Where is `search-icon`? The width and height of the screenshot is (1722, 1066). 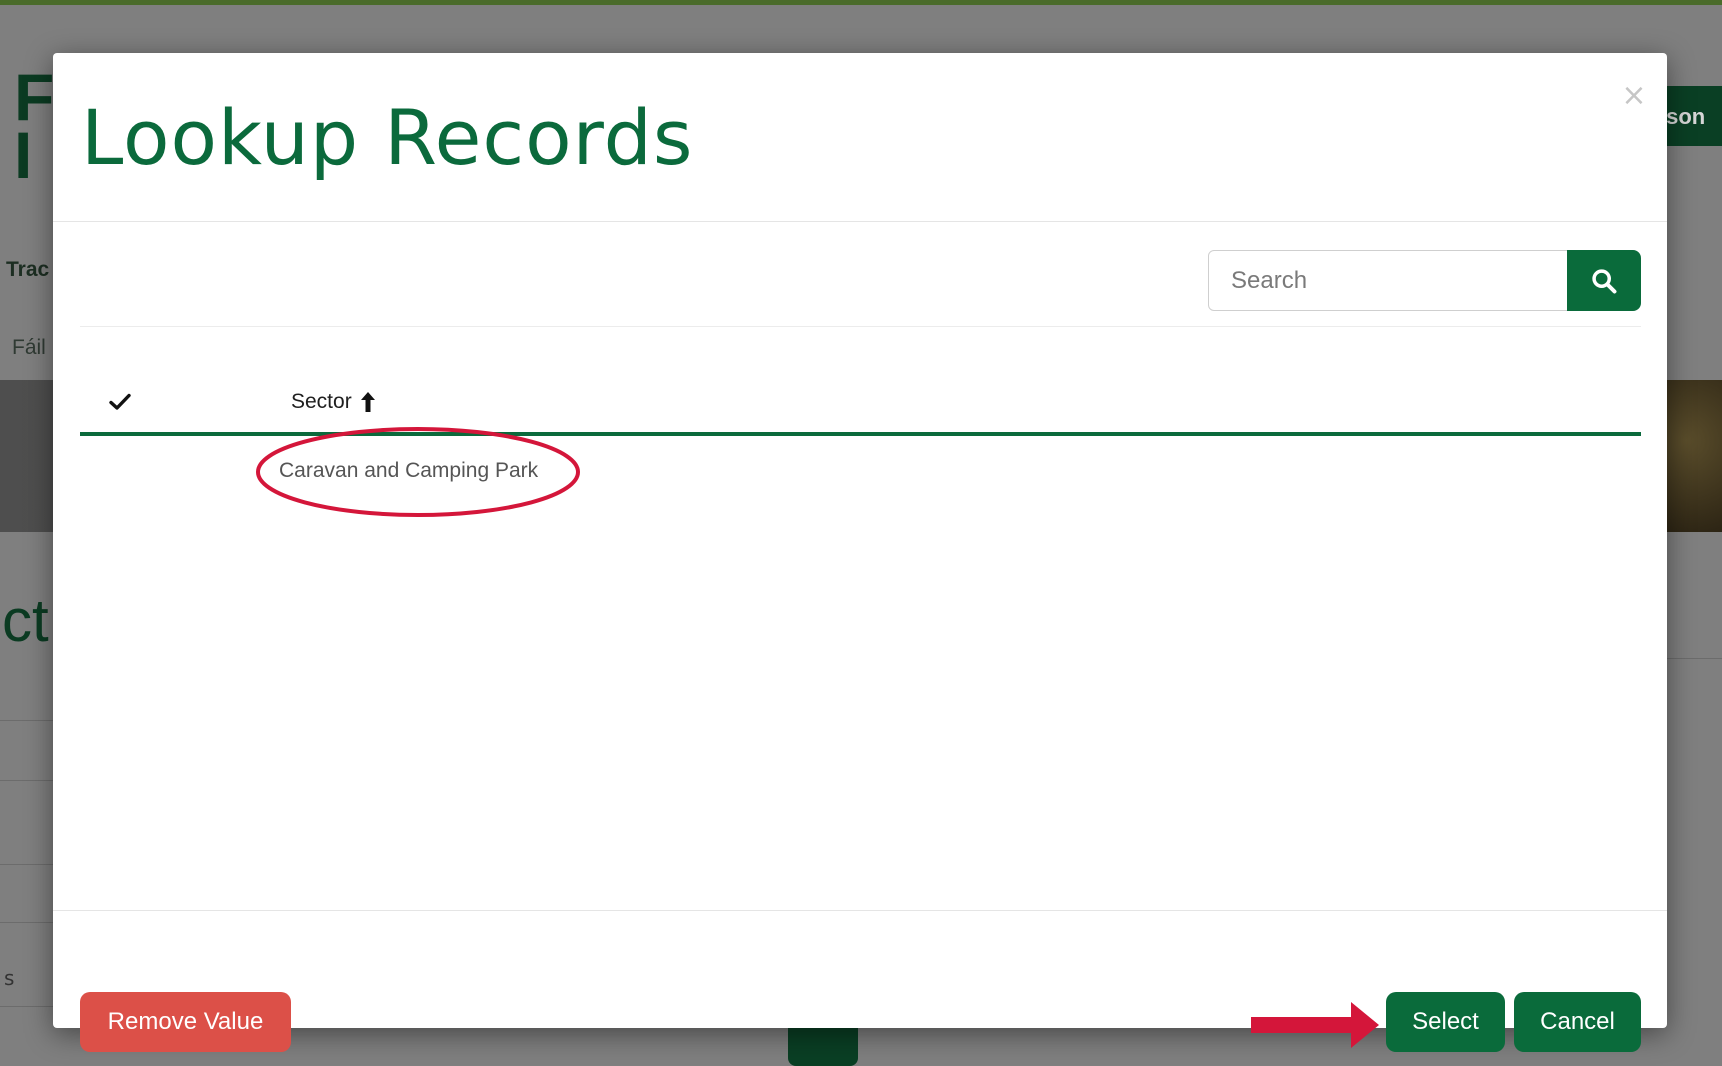
search-icon is located at coordinates (1604, 280).